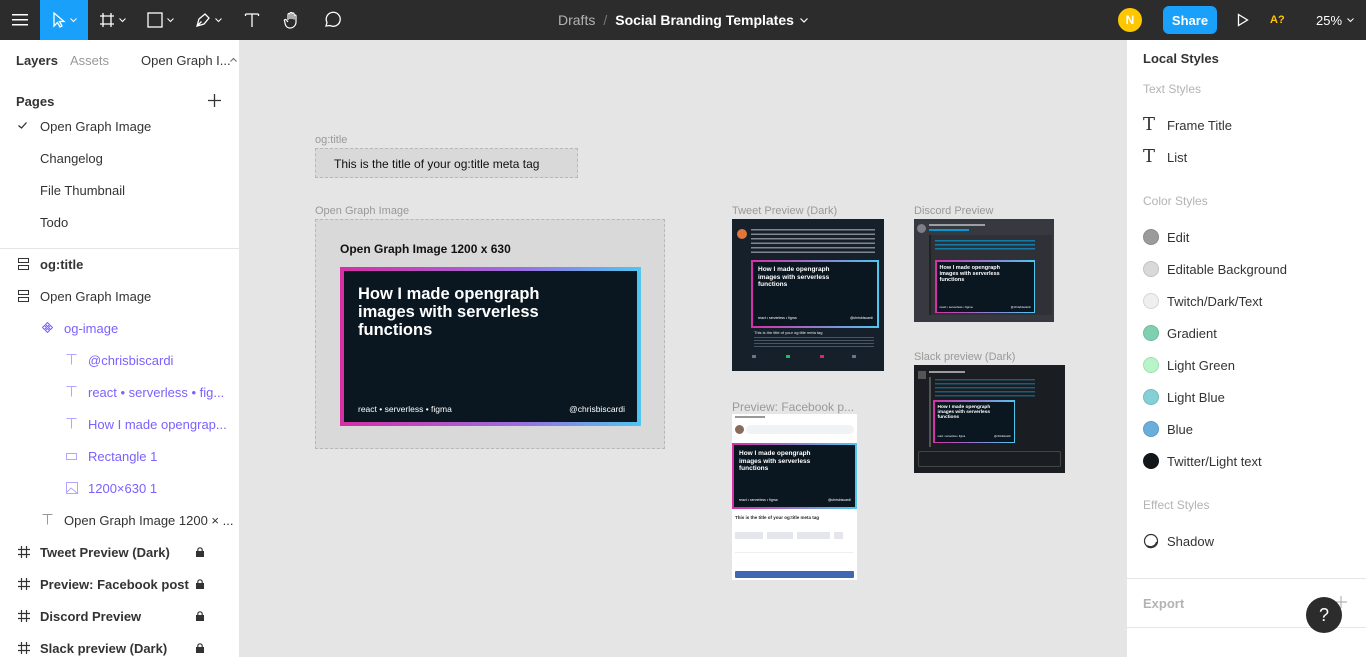 Image resolution: width=1366 pixels, height=657 pixels. What do you see at coordinates (252, 20) in the screenshot?
I see `text-tool-button` at bounding box center [252, 20].